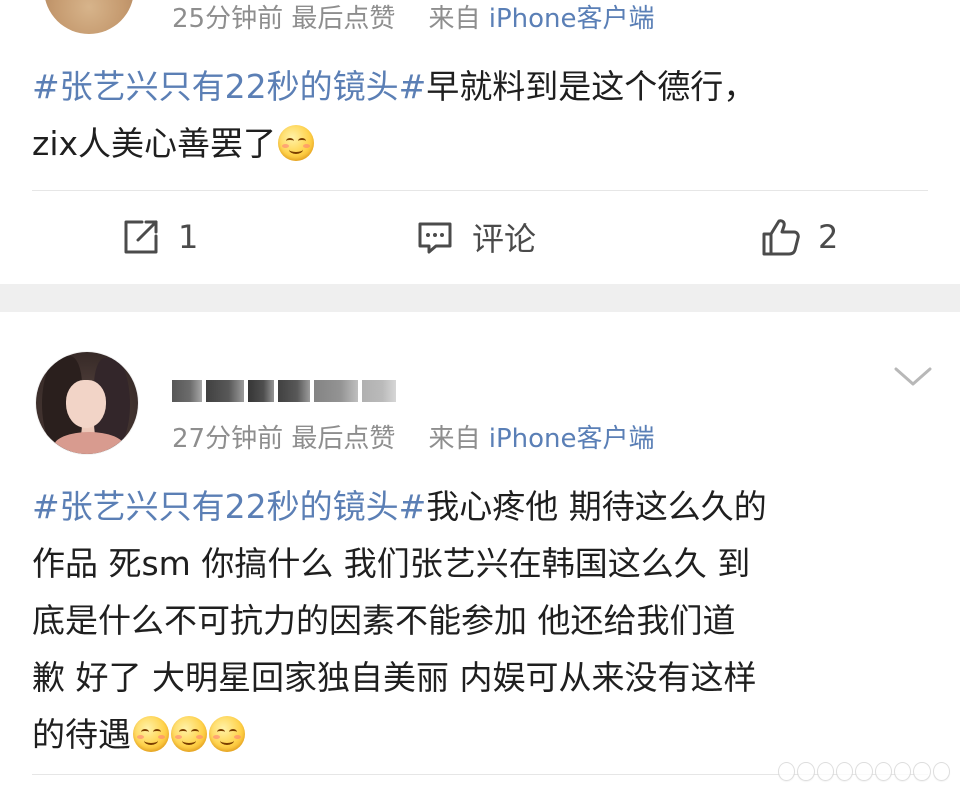 Image resolution: width=960 pixels, height=794 pixels. Describe the element at coordinates (81, 734) in the screenshot. I see `post-text-line: 的待遇` at that location.